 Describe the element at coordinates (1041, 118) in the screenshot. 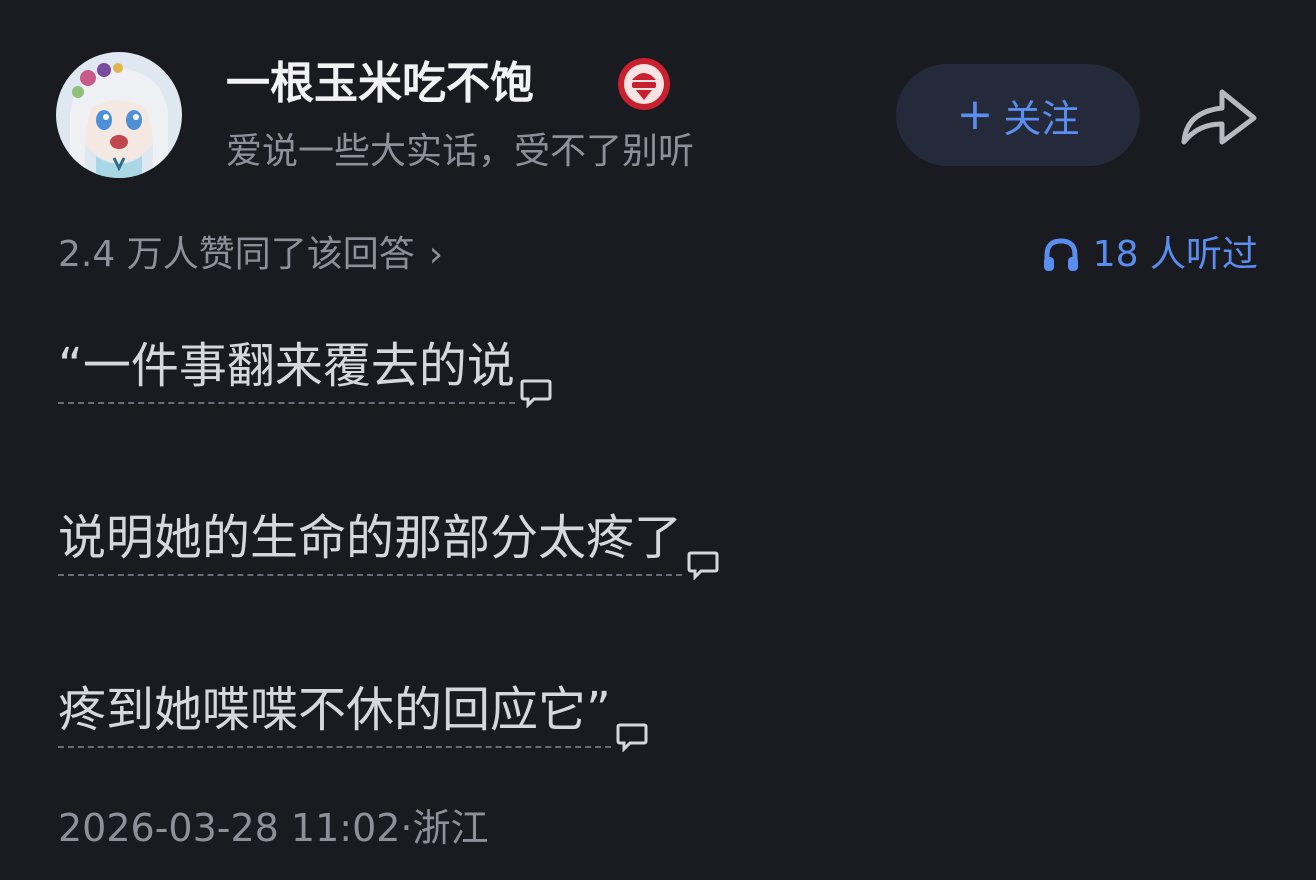

I see `follow-label: 关注` at that location.